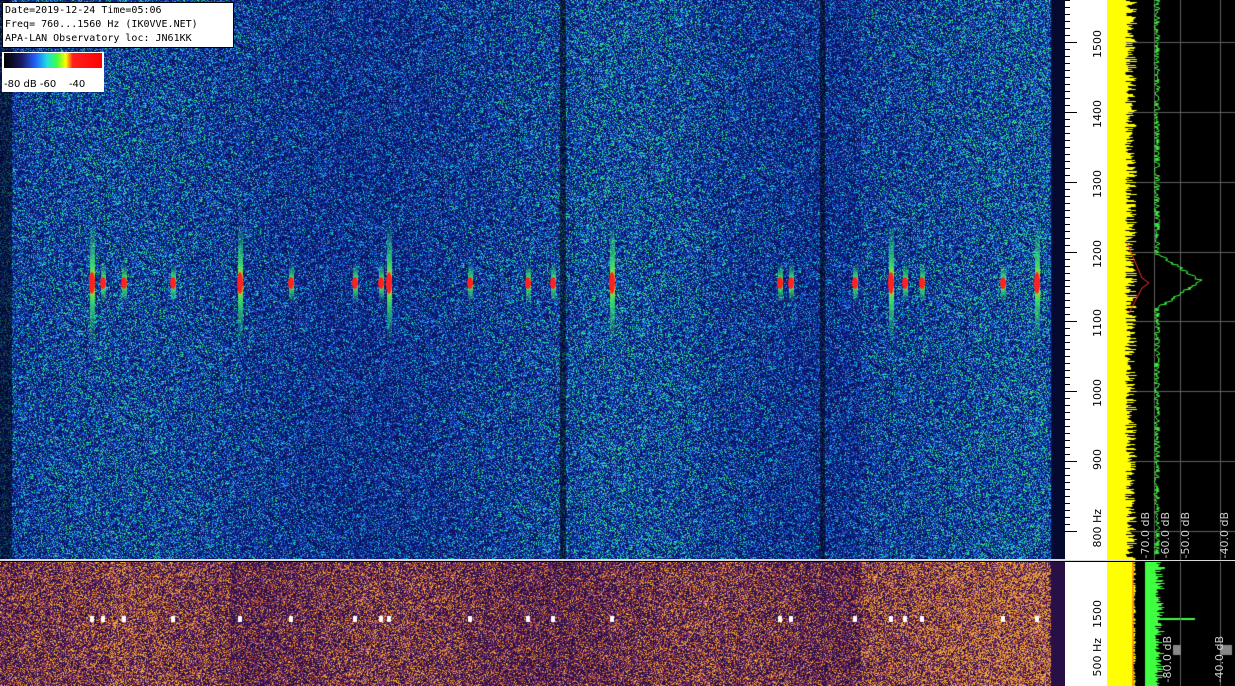 This screenshot has width=1235, height=686. Describe the element at coordinates (1097, 614) in the screenshot. I see `lower-freq-tick-label: 1500` at that location.